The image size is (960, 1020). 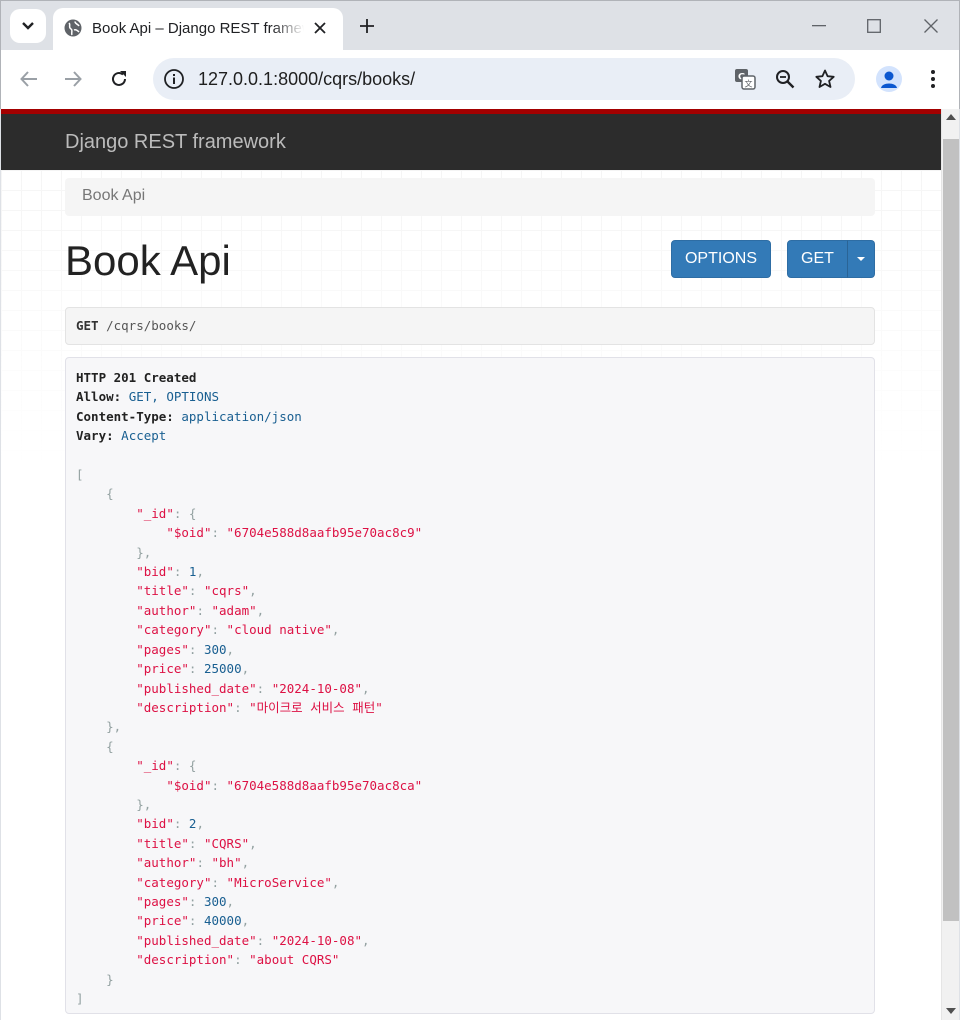 What do you see at coordinates (29, 79) in the screenshot?
I see `back-icon` at bounding box center [29, 79].